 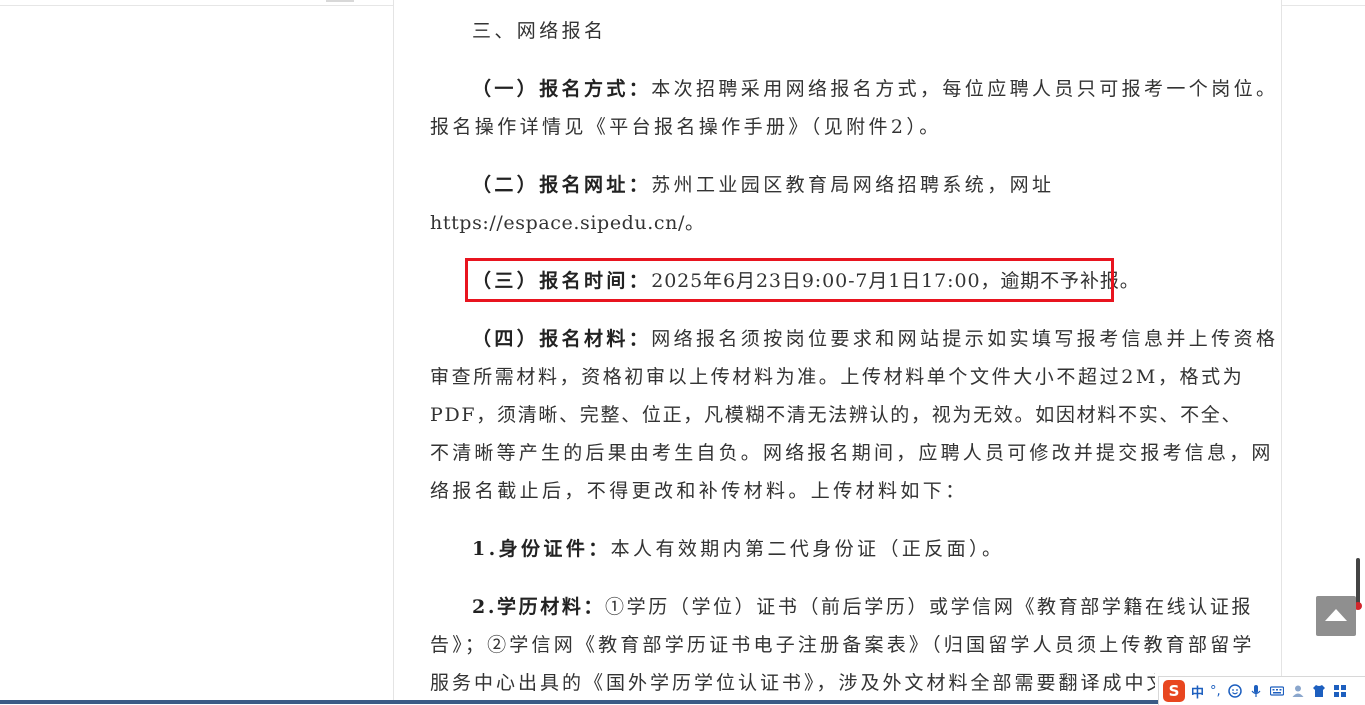 What do you see at coordinates (842, 645) in the screenshot?
I see `item-2-line-2: 告》；②学信网《教育部学历证书电子注册备案表》（归国留学人员须上传教育部留学` at bounding box center [842, 645].